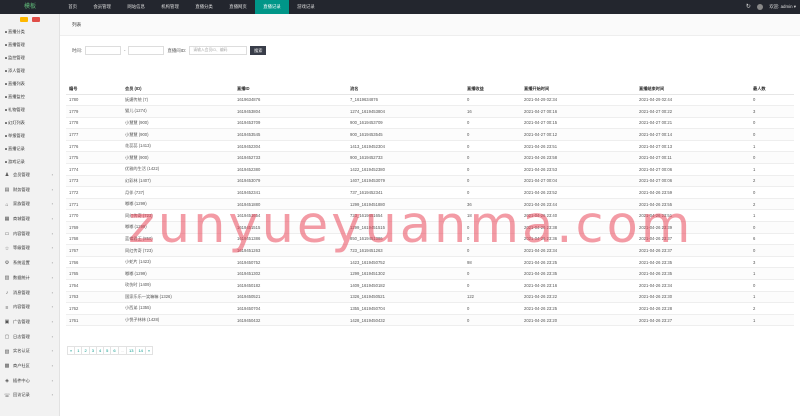  I want to click on expand-button, so click(35, 19).